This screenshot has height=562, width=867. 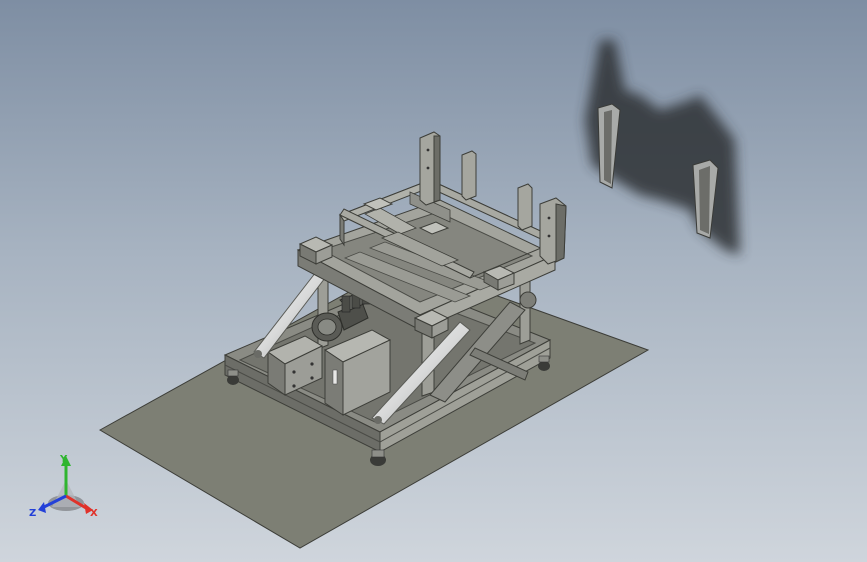 What do you see at coordinates (42, 507) in the screenshot?
I see `z-axis-arrowhead` at bounding box center [42, 507].